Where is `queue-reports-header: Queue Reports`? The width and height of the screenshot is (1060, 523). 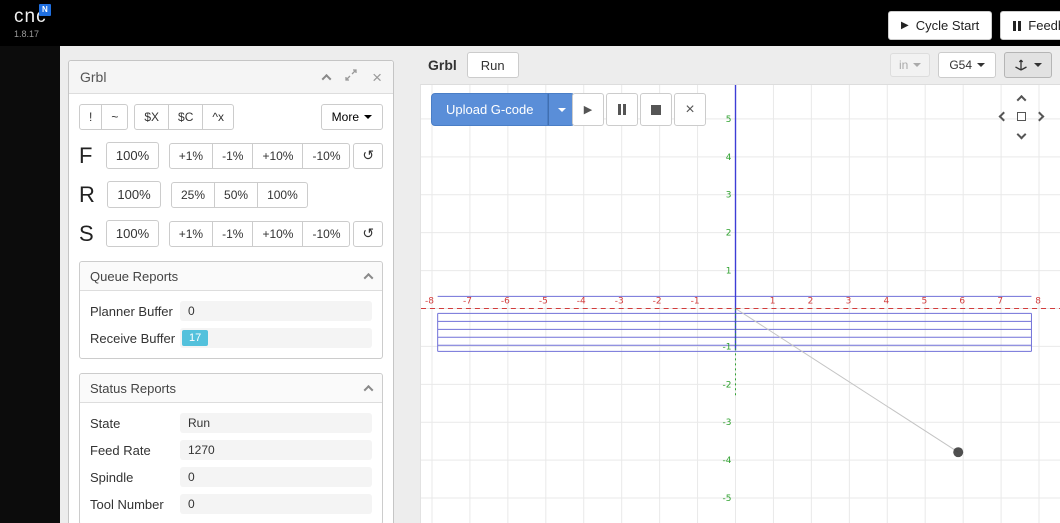
queue-reports-header: Queue Reports is located at coordinates (231, 276).